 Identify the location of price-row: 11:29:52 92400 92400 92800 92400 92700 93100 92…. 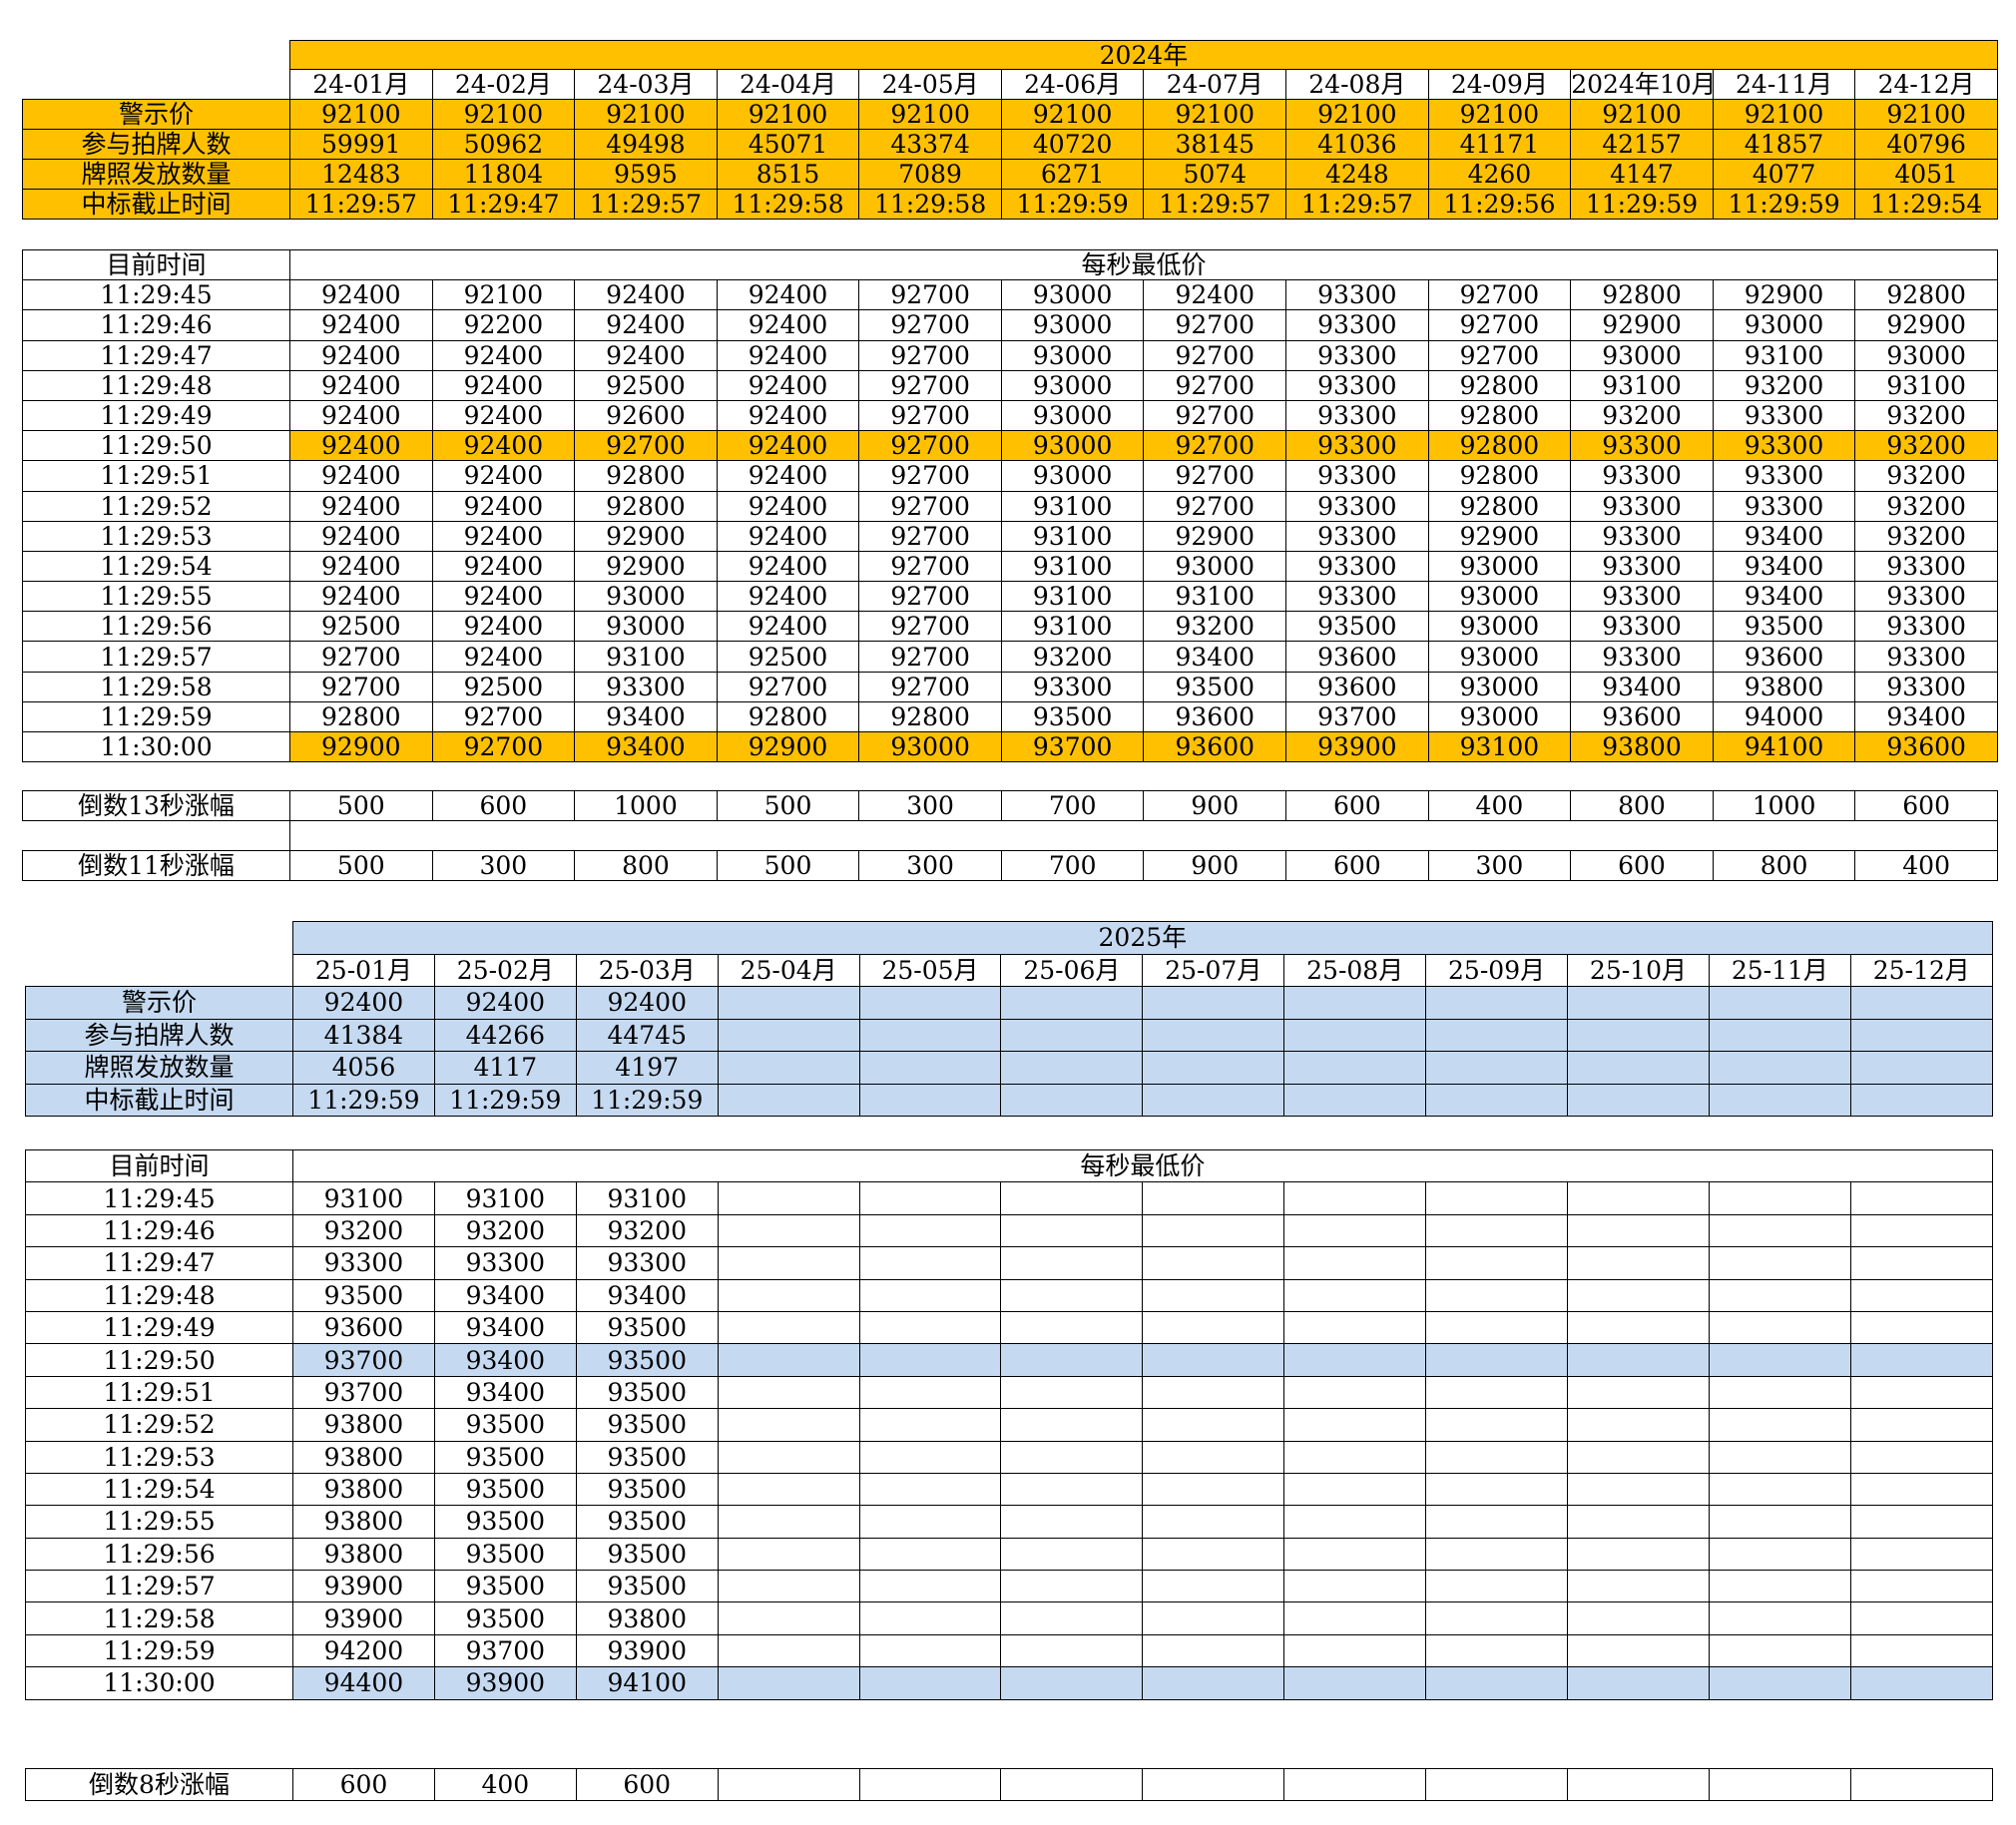
(1010, 506).